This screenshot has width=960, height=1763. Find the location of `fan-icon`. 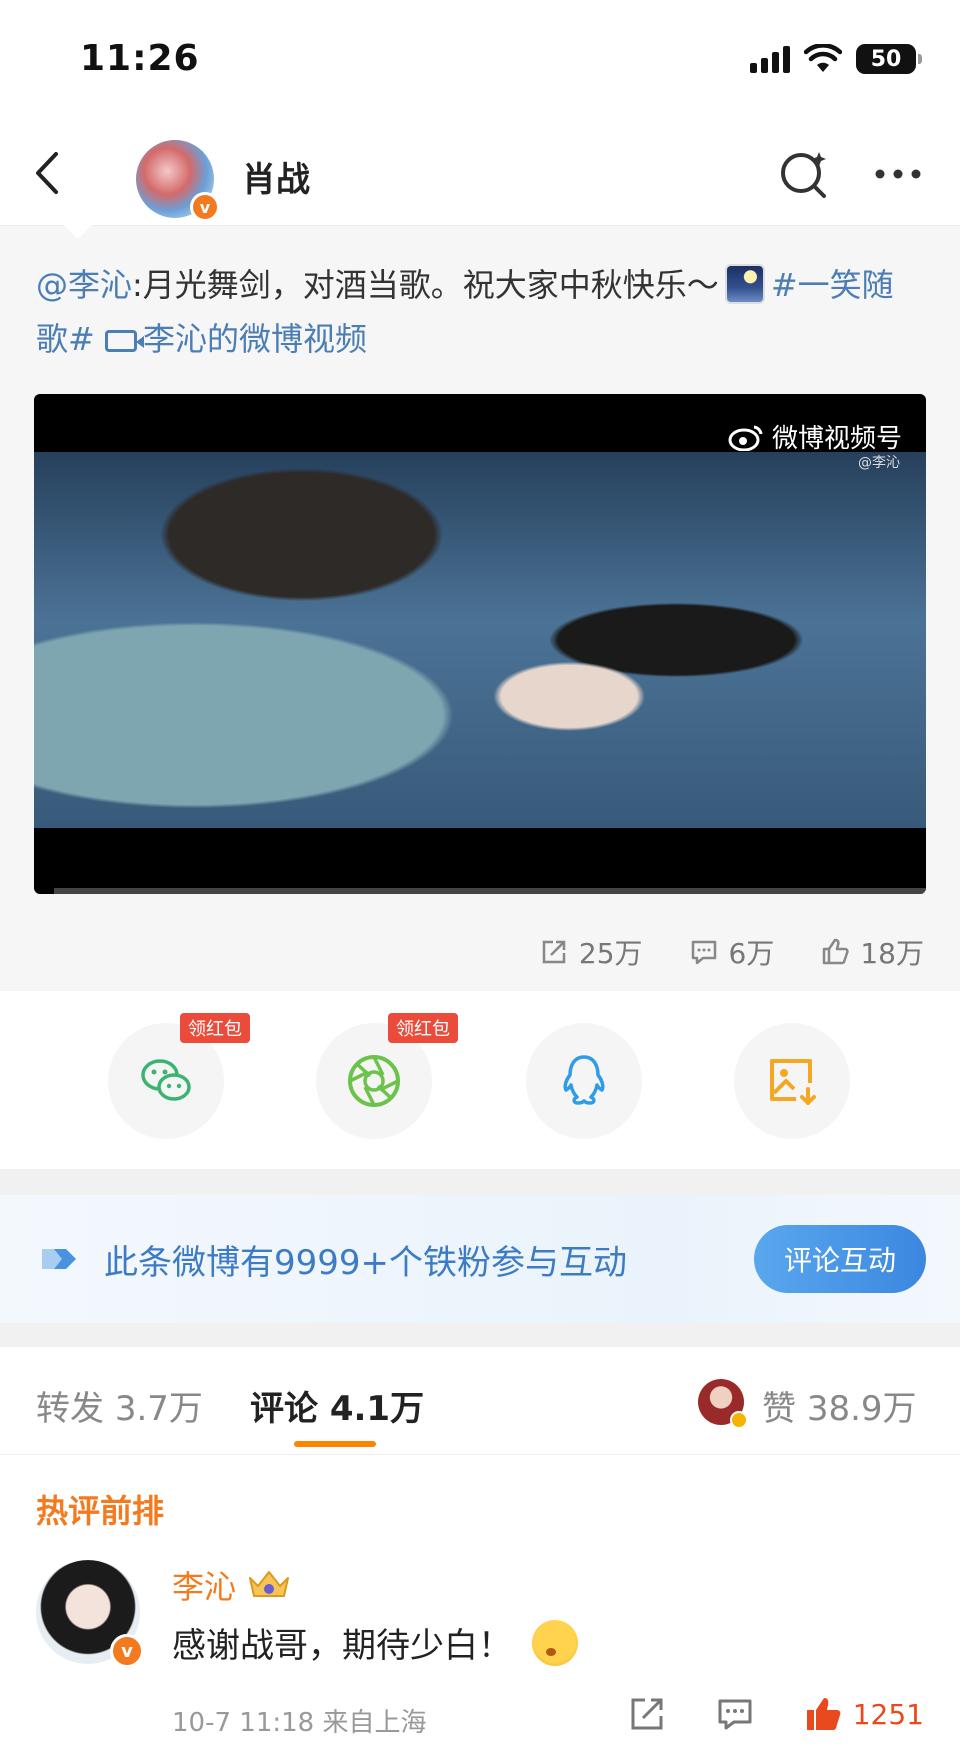

fan-icon is located at coordinates (59, 1259).